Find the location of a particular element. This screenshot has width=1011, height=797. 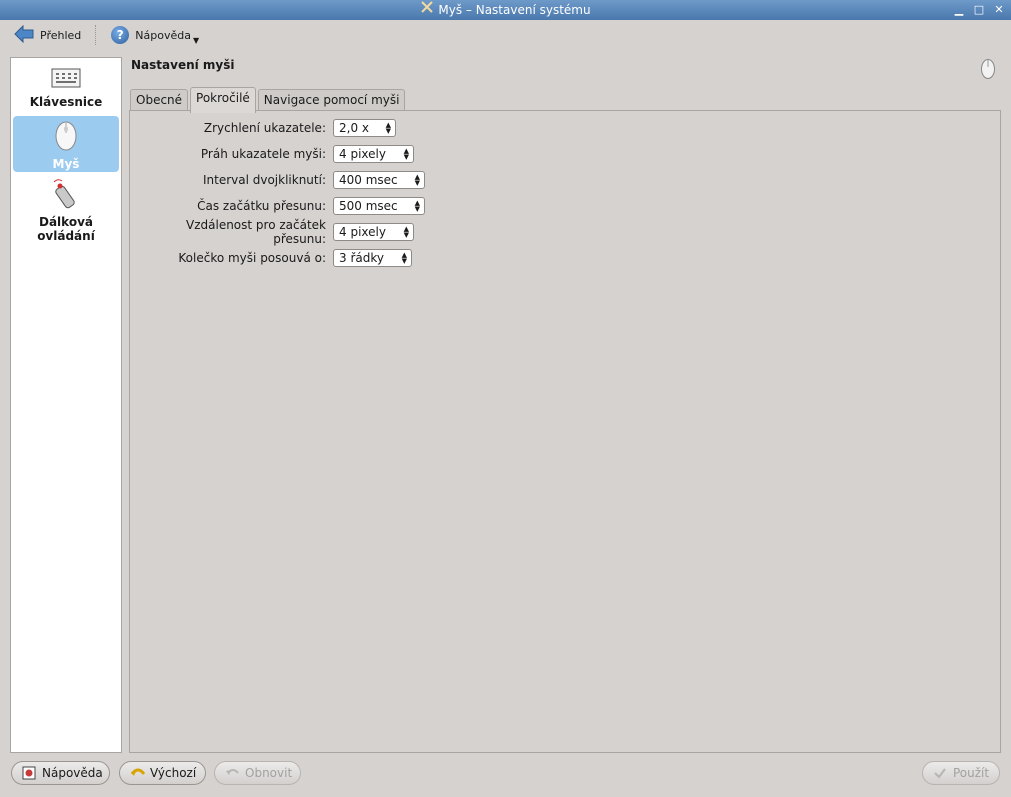

overview-label: Přehled is located at coordinates (61, 35).